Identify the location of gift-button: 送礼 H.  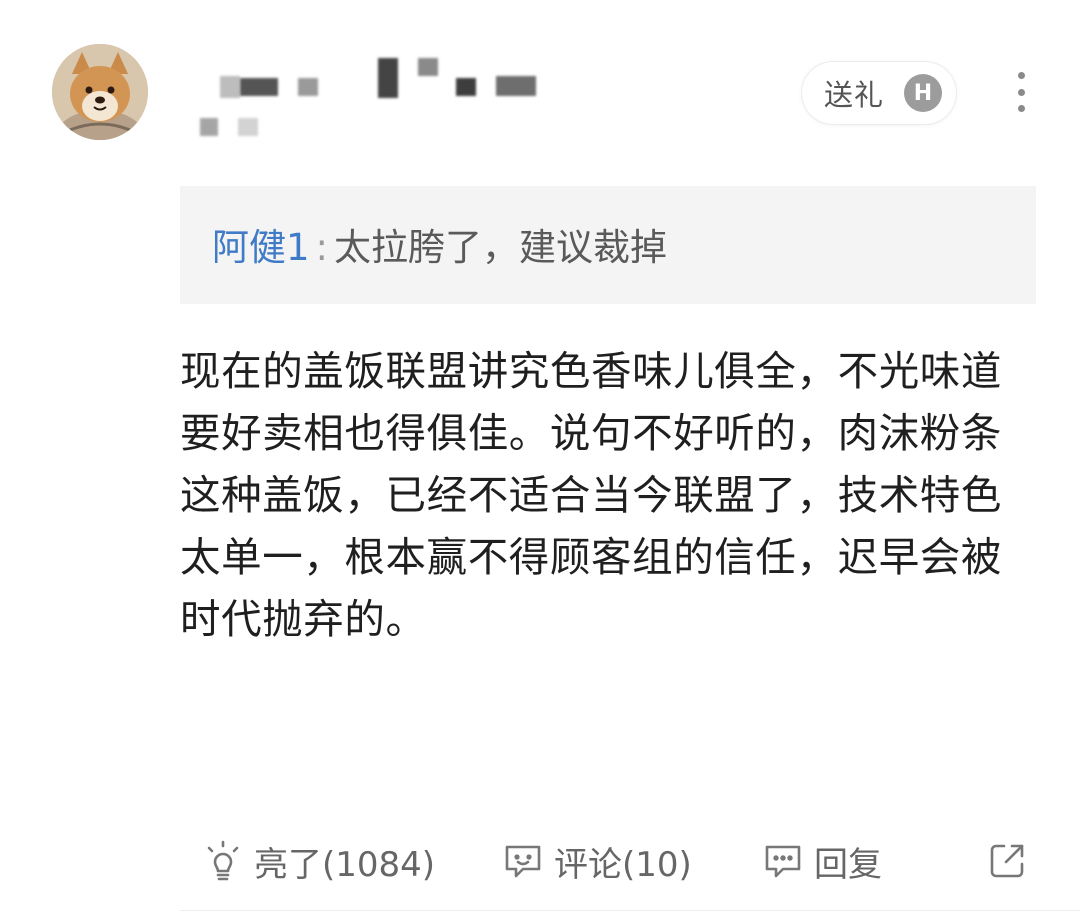
(879, 93).